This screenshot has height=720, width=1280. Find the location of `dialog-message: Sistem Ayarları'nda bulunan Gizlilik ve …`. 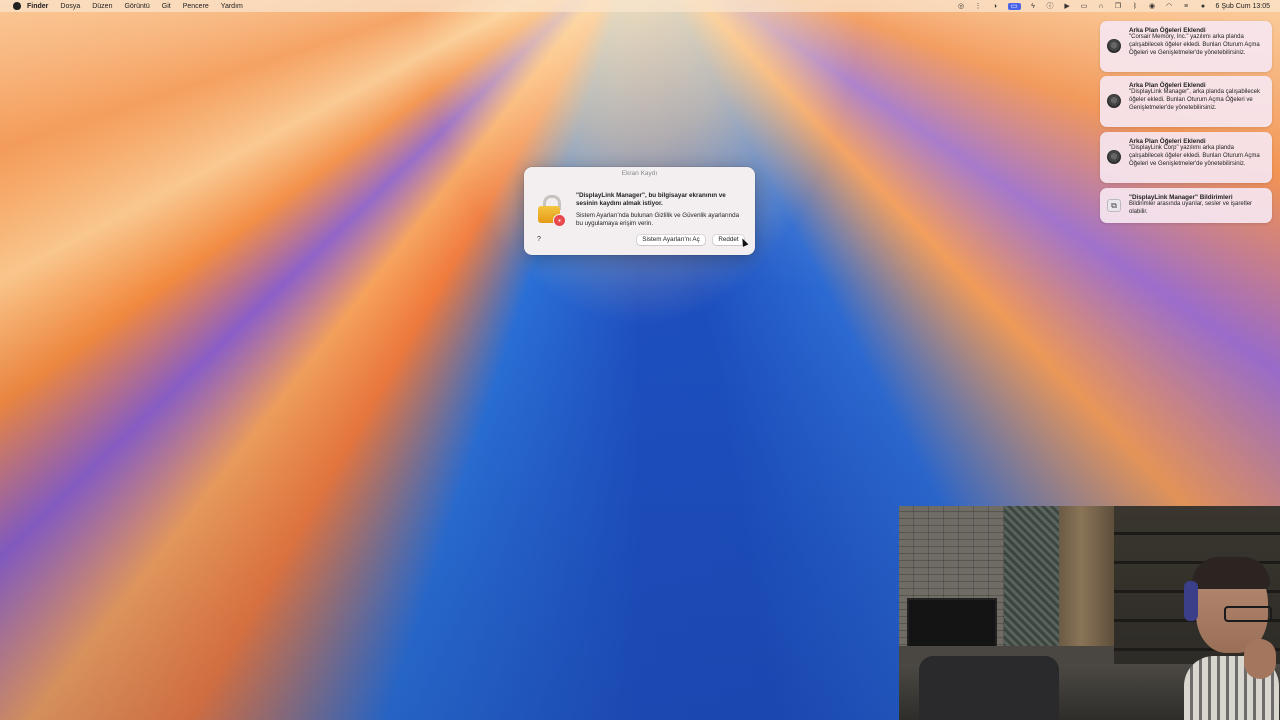

dialog-message: Sistem Ayarları'nda bulunan Gizlilik ve … is located at coordinates (658, 219).